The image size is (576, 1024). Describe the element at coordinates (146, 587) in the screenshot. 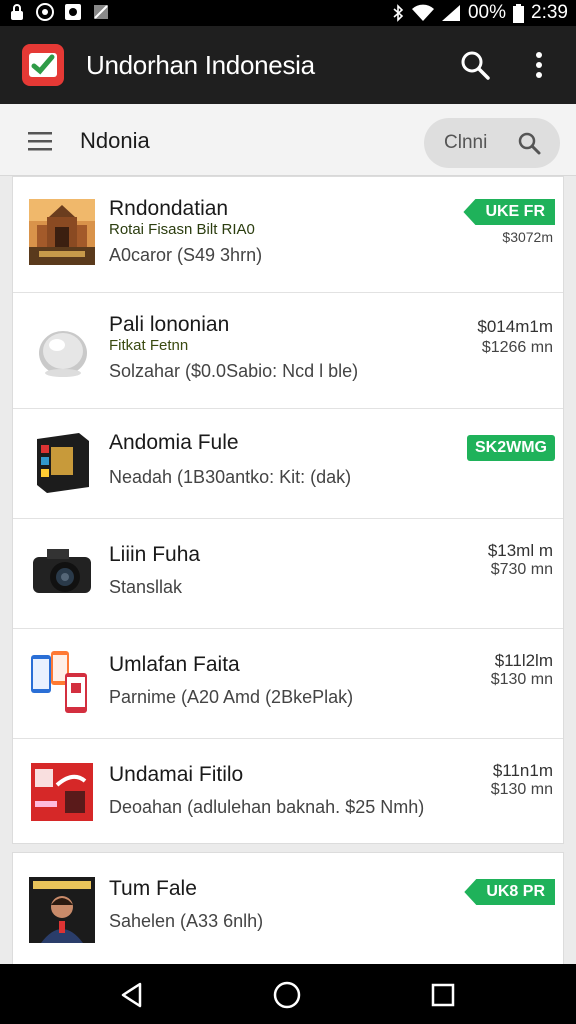

I see `item-description: Stansllak` at that location.